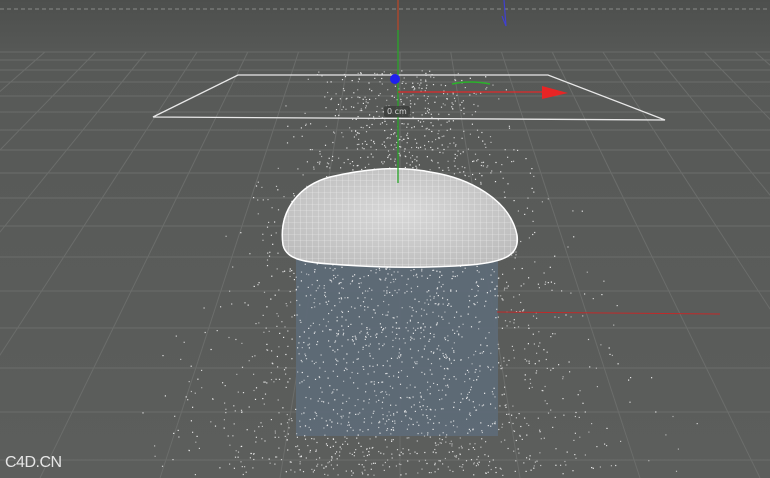 This screenshot has width=770, height=478. Describe the element at coordinates (33, 462) in the screenshot. I see `watermark-logo: C4D.CN` at that location.